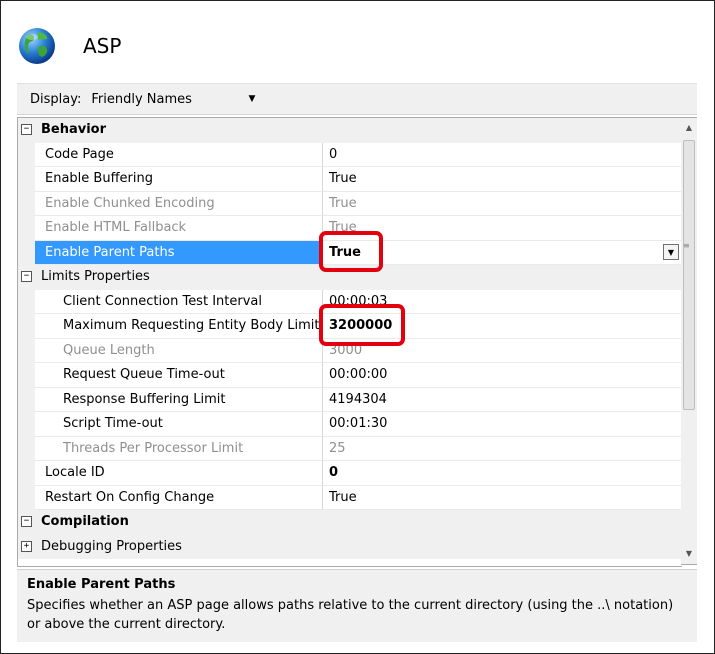  Describe the element at coordinates (56, 99) in the screenshot. I see `display-label: Display:` at that location.